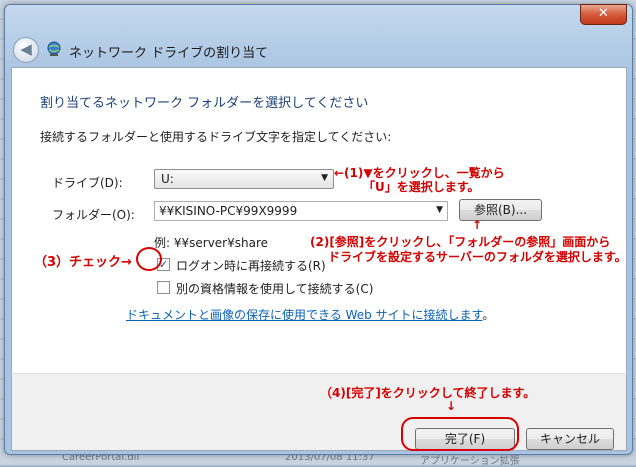 This screenshot has width=636, height=467. Describe the element at coordinates (163, 287) in the screenshot. I see `credentials-checkbox` at that location.